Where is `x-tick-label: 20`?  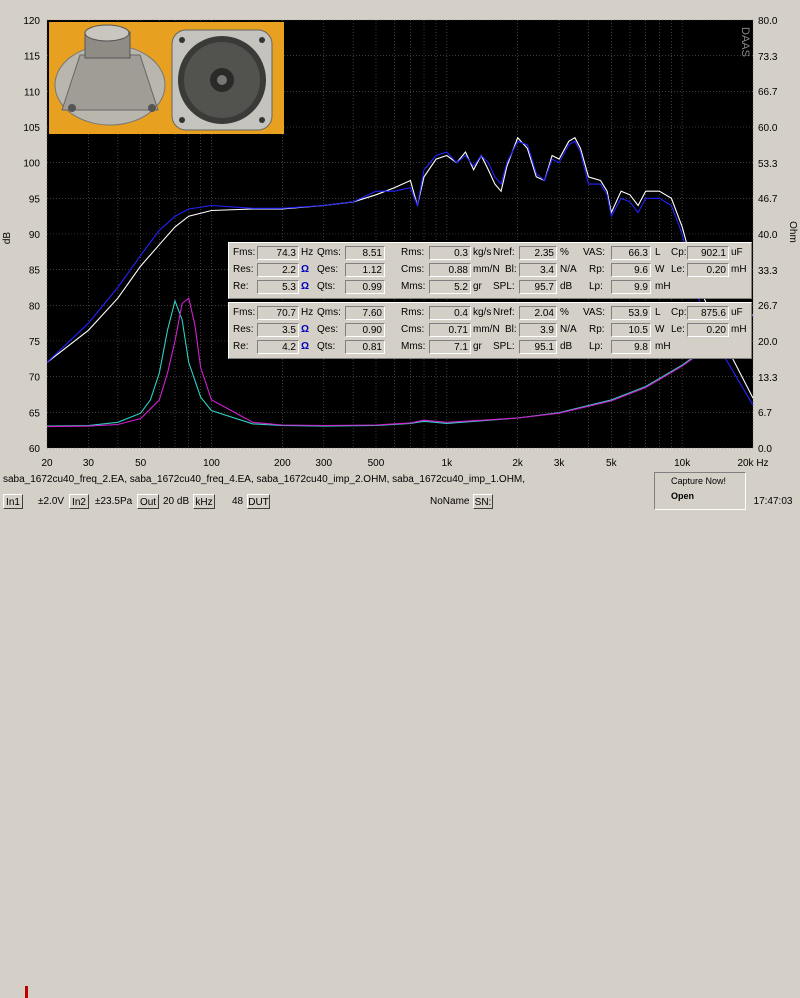
x-tick-label: 20 is located at coordinates (47, 463).